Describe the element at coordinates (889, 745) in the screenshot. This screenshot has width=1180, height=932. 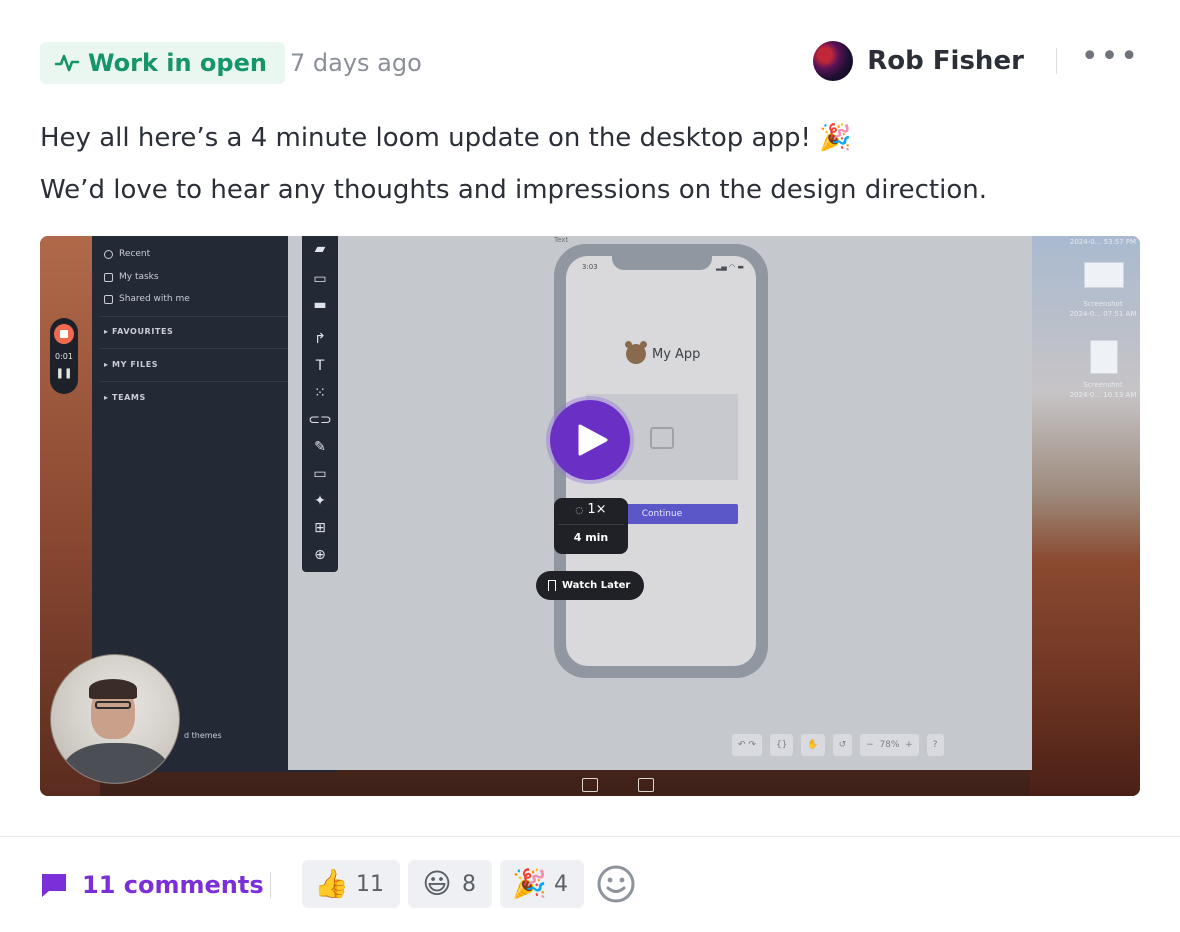
I see `zoom-control: − 78% +` at that location.